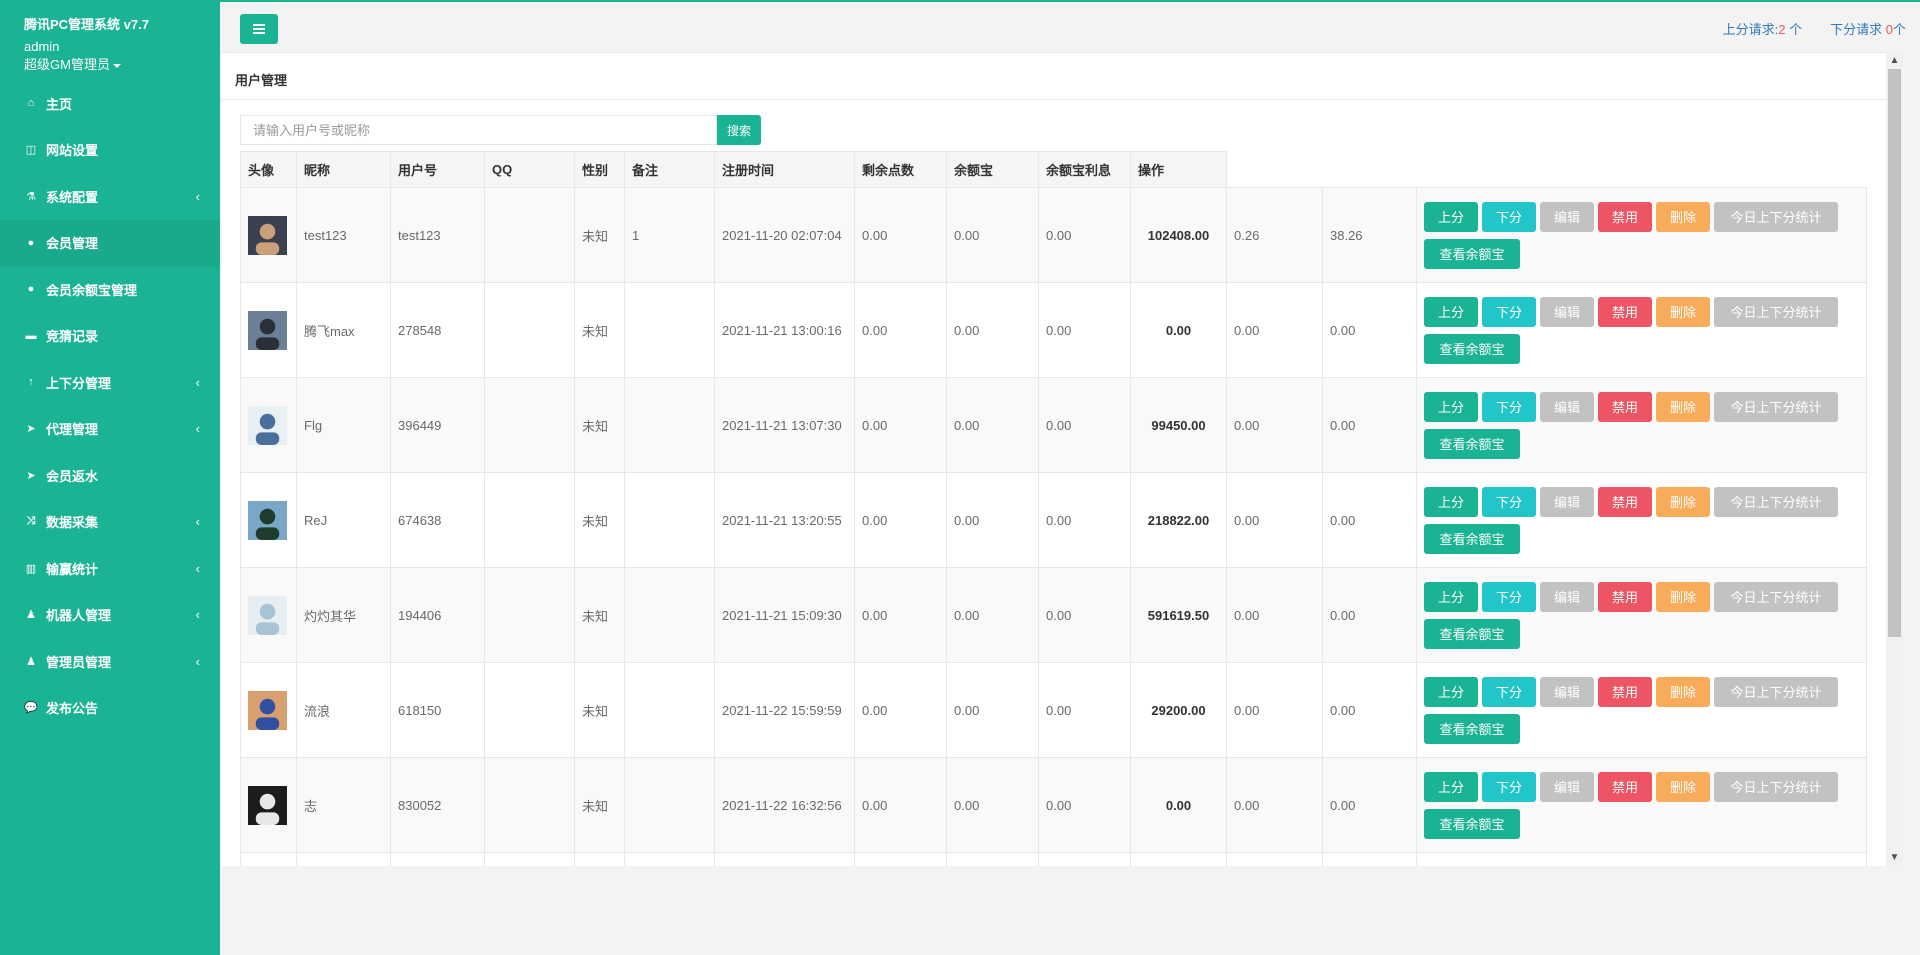 Image resolution: width=1920 pixels, height=955 pixels. I want to click on sidebar-item-13: 💬 发布公告, so click(110, 708).